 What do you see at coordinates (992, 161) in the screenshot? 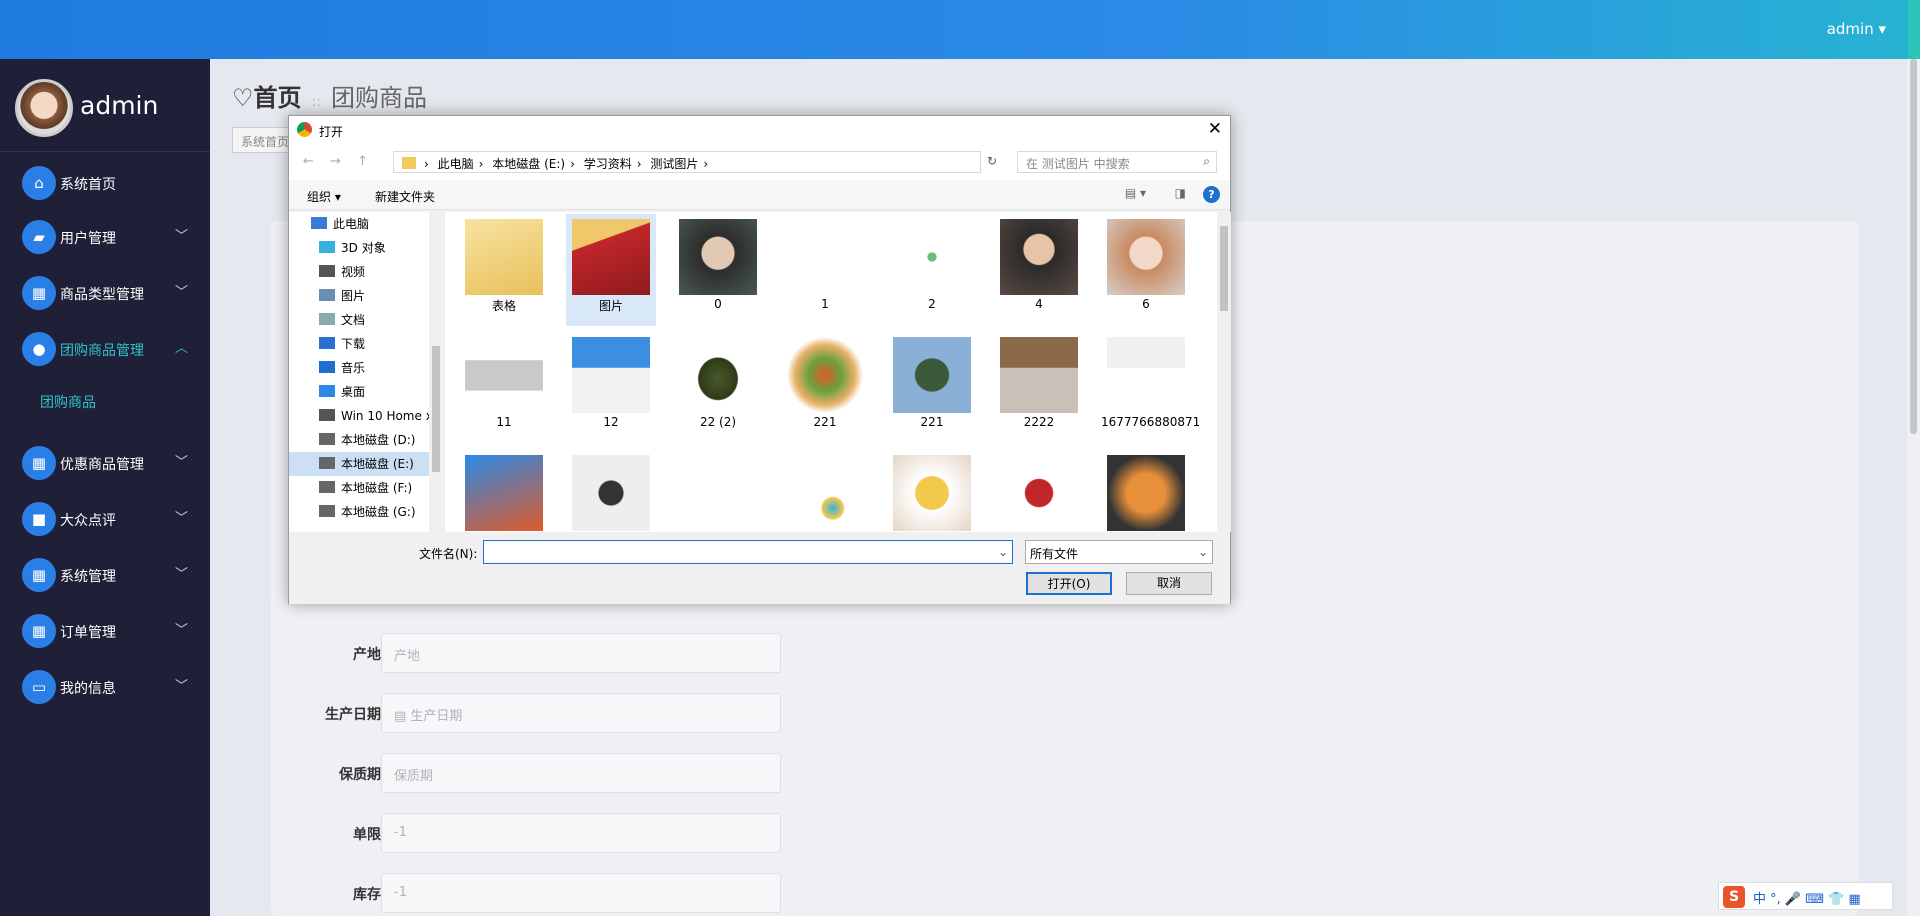
I see `refresh-icon: ↻` at bounding box center [992, 161].